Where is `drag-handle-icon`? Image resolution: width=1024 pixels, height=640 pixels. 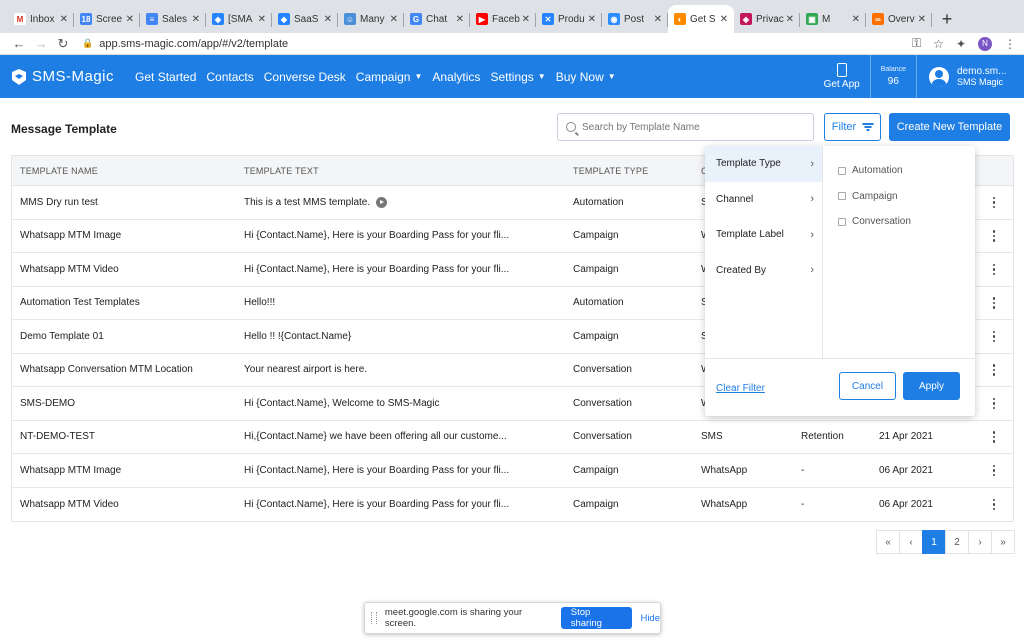
drag-handle-icon is located at coordinates (374, 618).